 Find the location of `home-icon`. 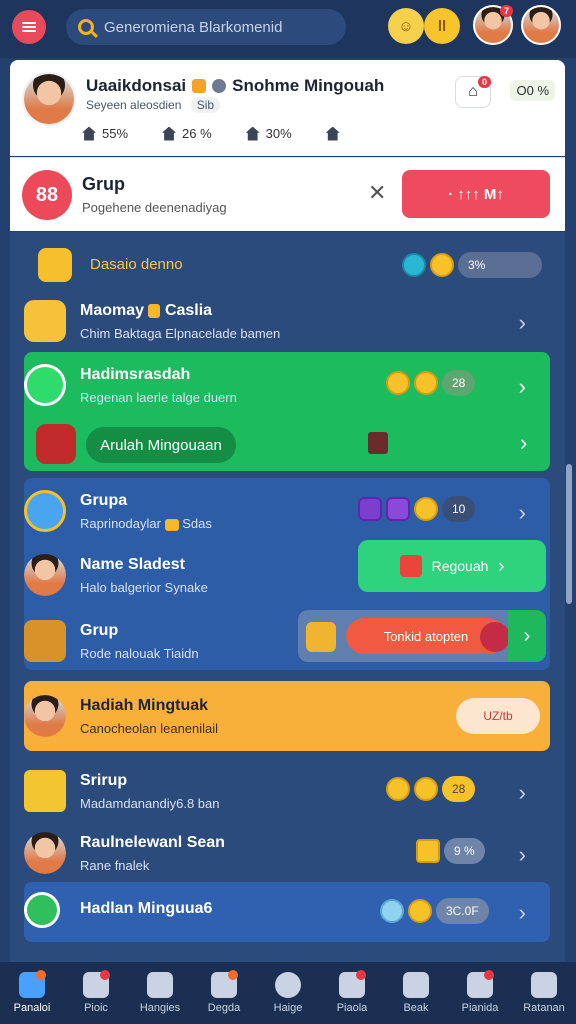

home-icon is located at coordinates (89, 133).